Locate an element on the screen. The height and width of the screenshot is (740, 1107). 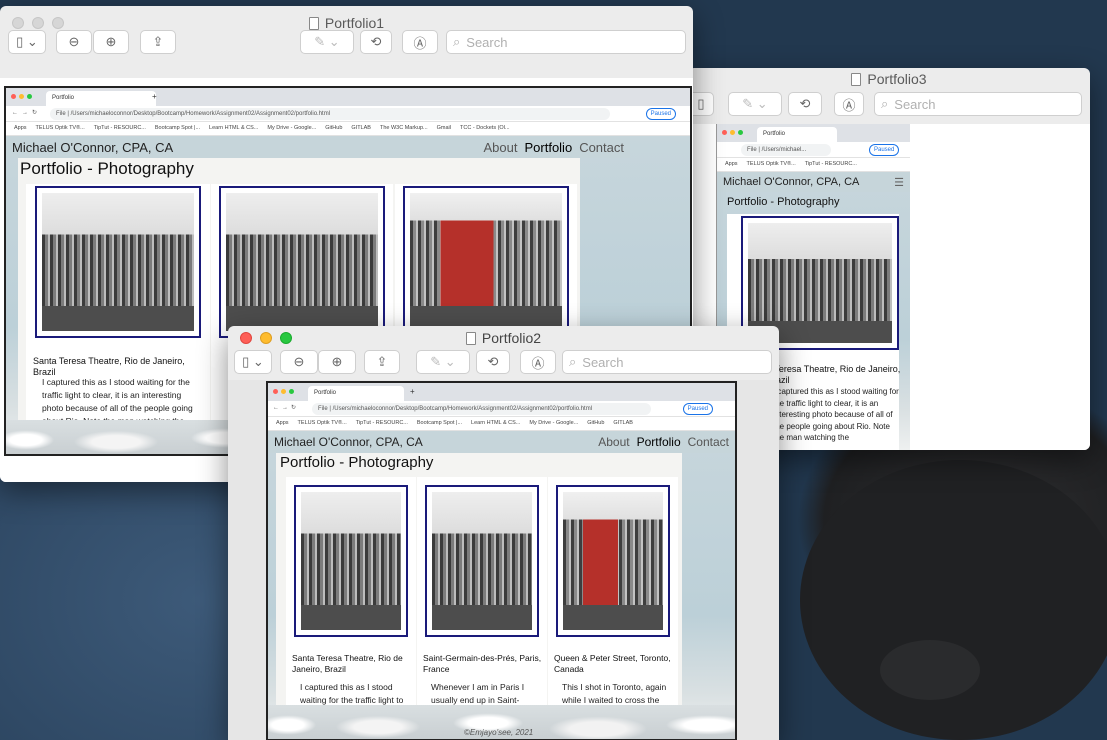
address-bar: File | /Users/michael... Paused is located at coordinates (813, 150).